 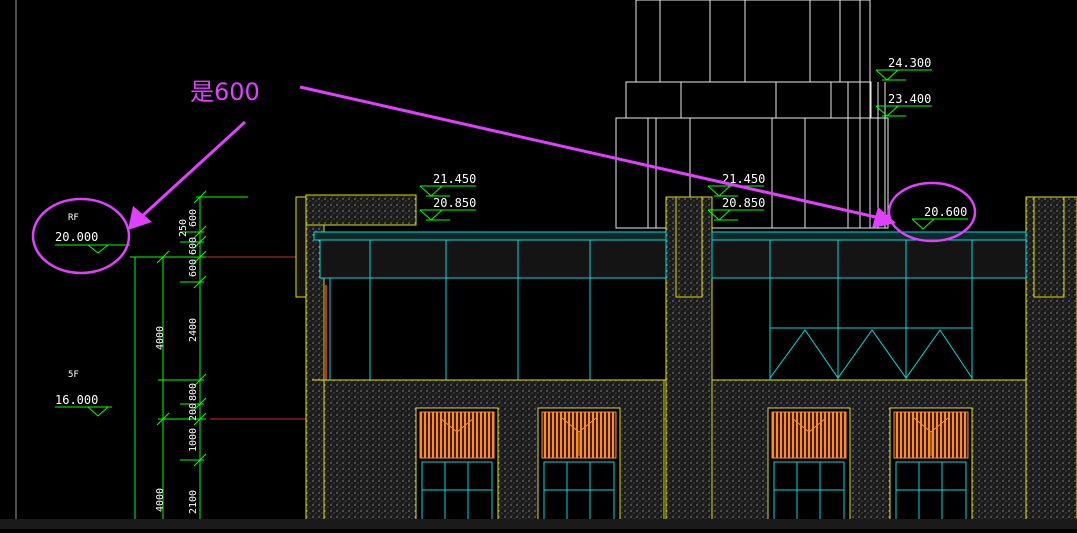 I want to click on elevation-23400: 23.400, so click(x=909, y=99).